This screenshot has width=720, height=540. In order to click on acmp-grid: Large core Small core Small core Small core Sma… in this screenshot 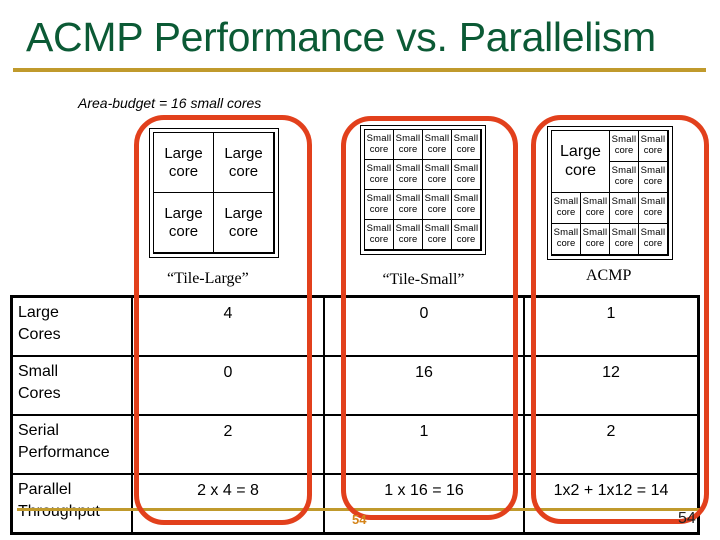, I will do `click(610, 193)`.